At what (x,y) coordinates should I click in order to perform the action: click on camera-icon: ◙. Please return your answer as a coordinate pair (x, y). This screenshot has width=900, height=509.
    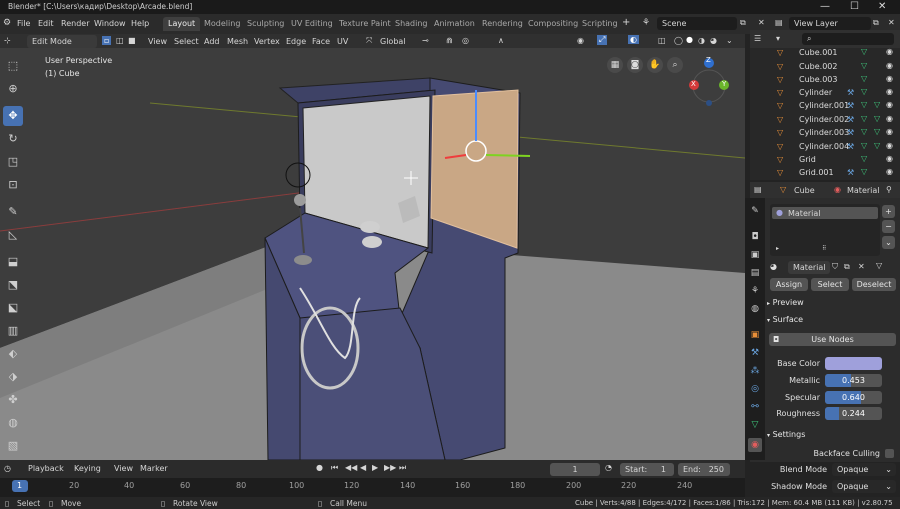
    Looking at the image, I should click on (635, 65).